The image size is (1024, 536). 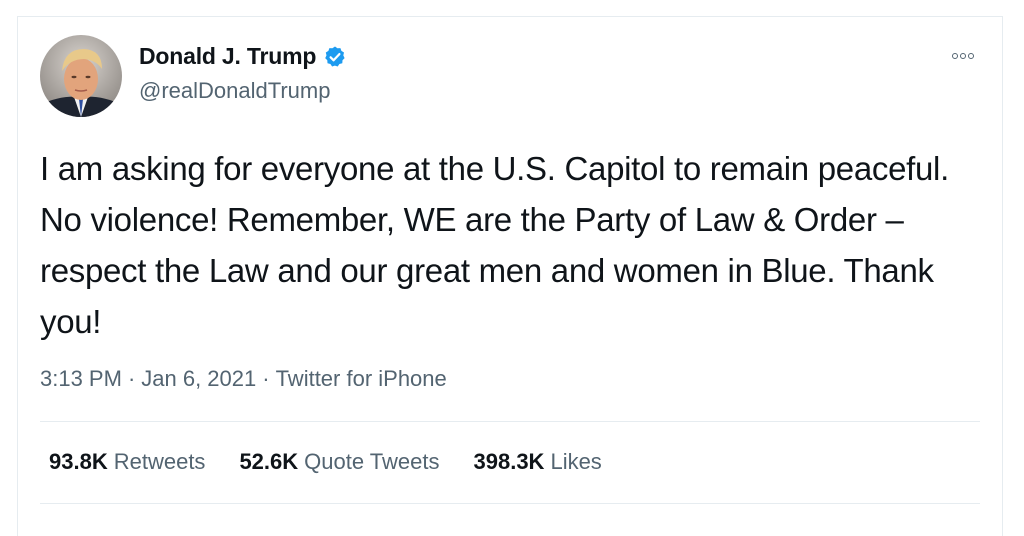 I want to click on likes-count: 398.3K, so click(x=509, y=461).